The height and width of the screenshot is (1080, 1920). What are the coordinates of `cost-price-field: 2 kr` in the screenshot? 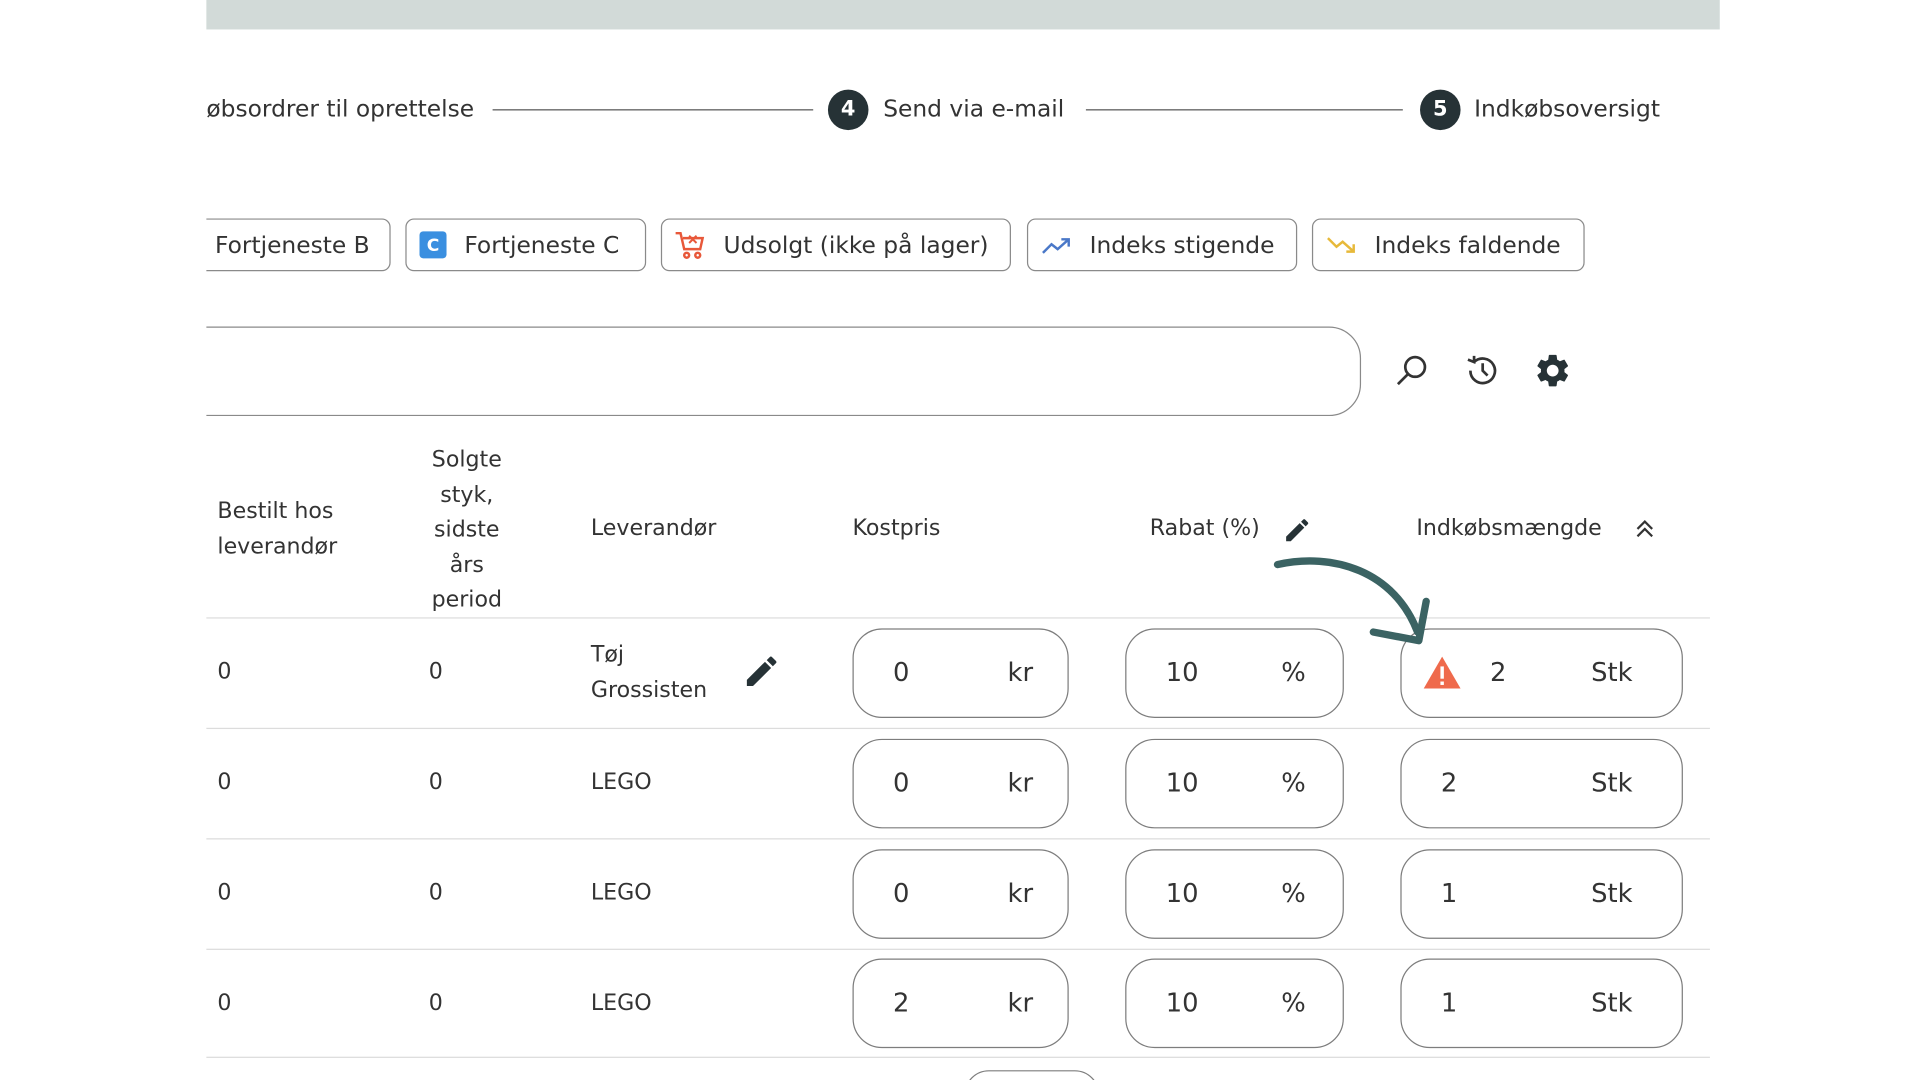 It's located at (960, 1003).